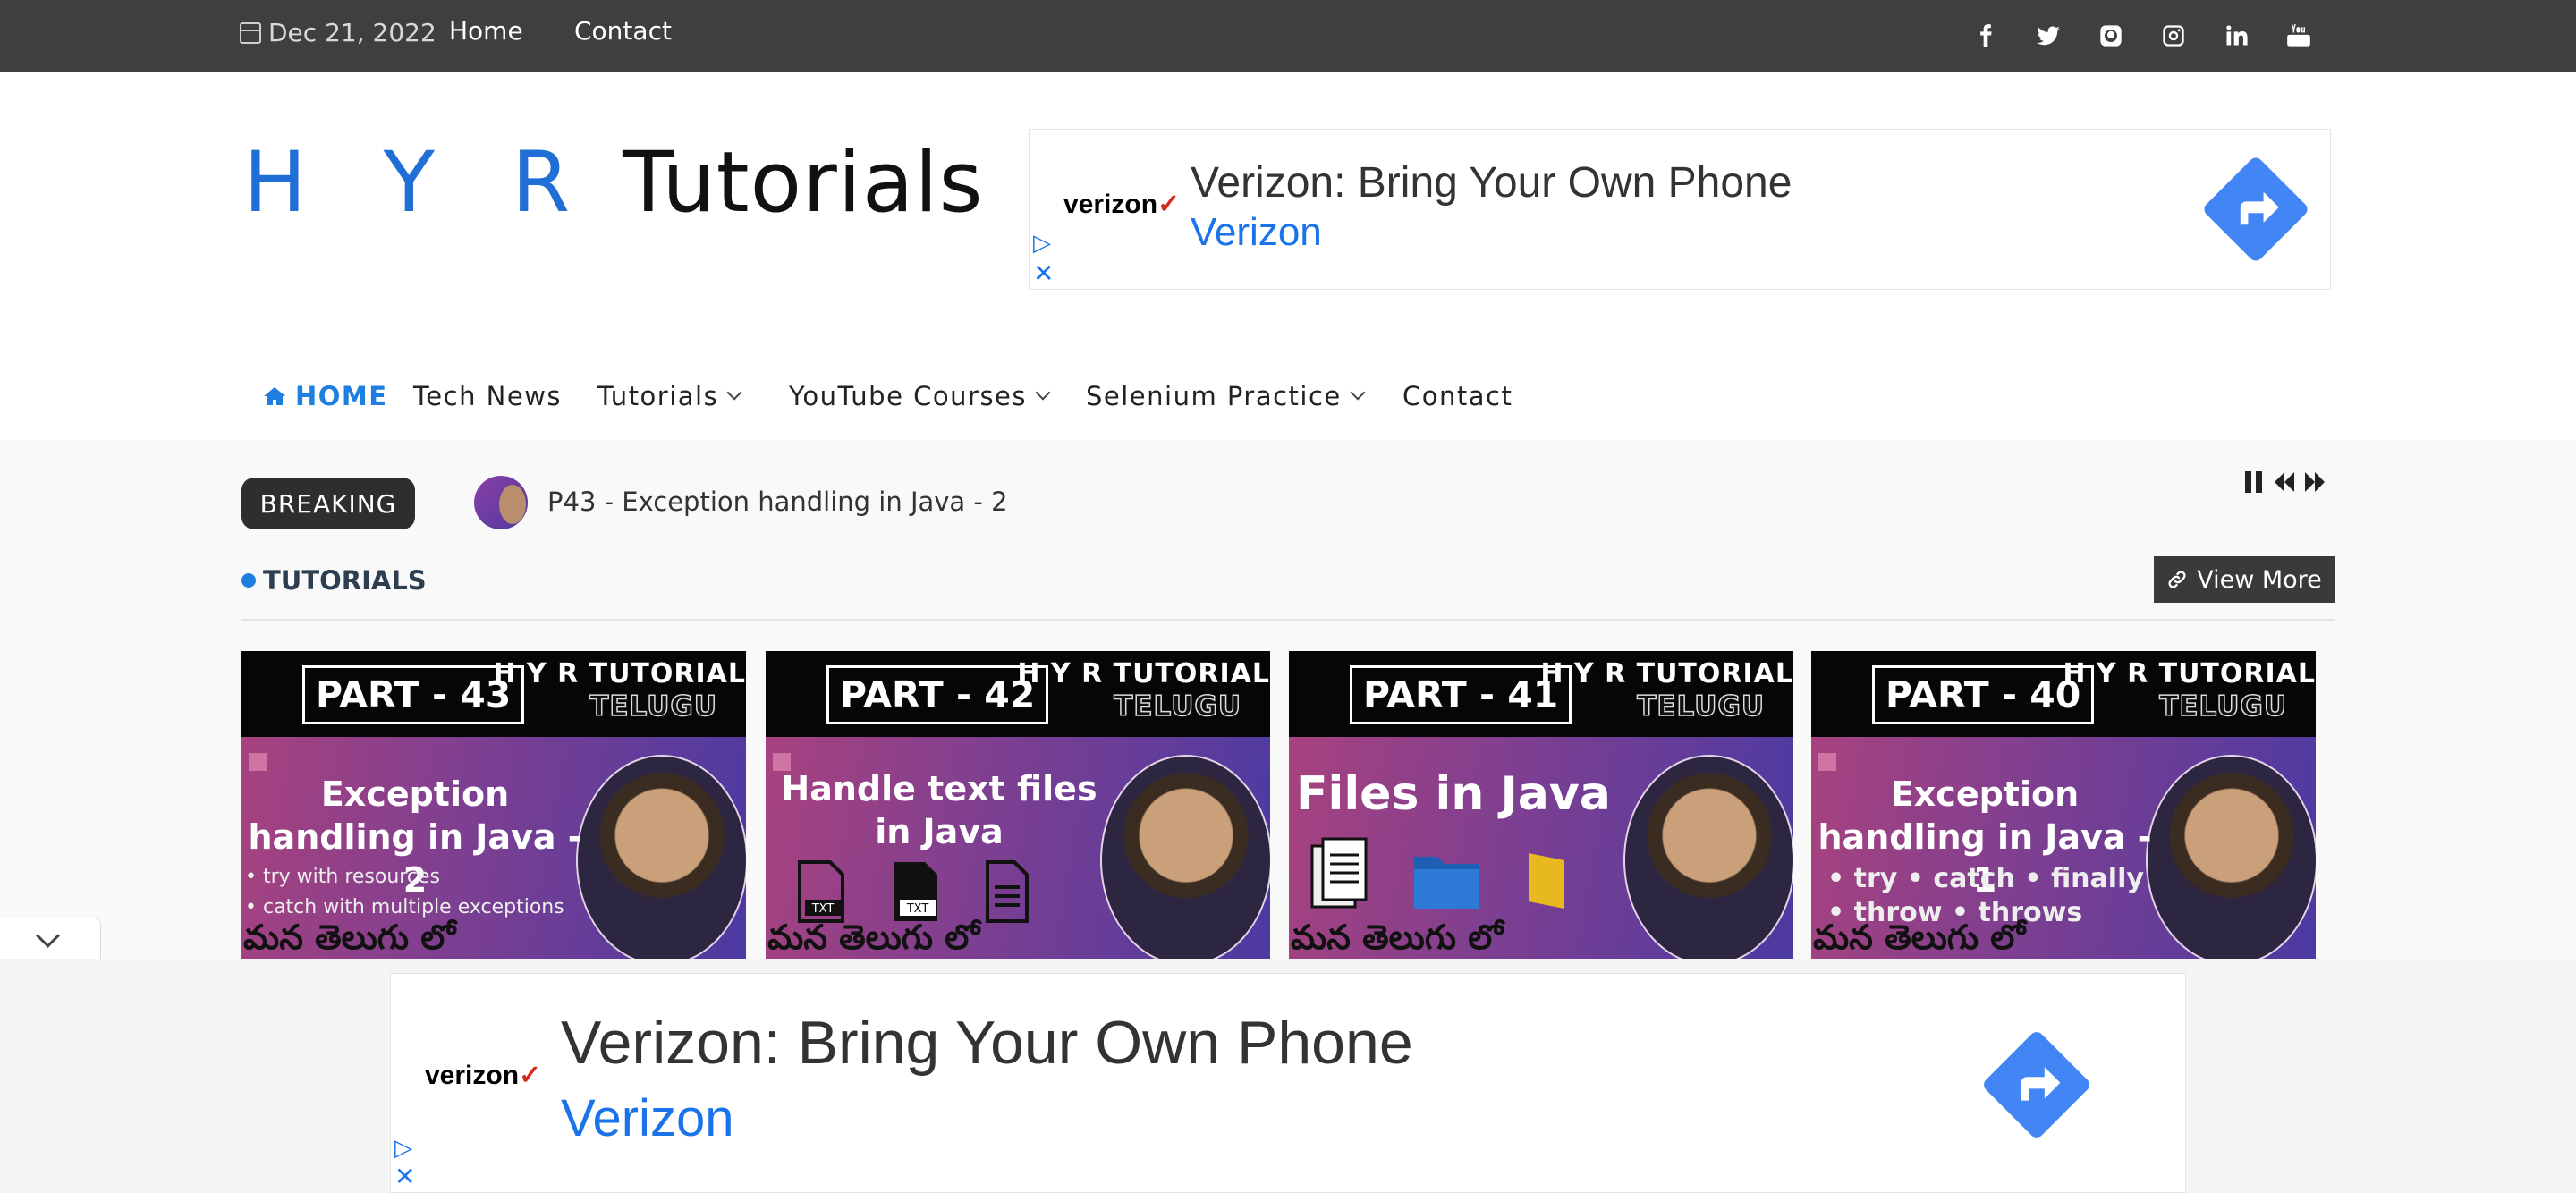  Describe the element at coordinates (2254, 483) in the screenshot. I see `pause-icon` at that location.